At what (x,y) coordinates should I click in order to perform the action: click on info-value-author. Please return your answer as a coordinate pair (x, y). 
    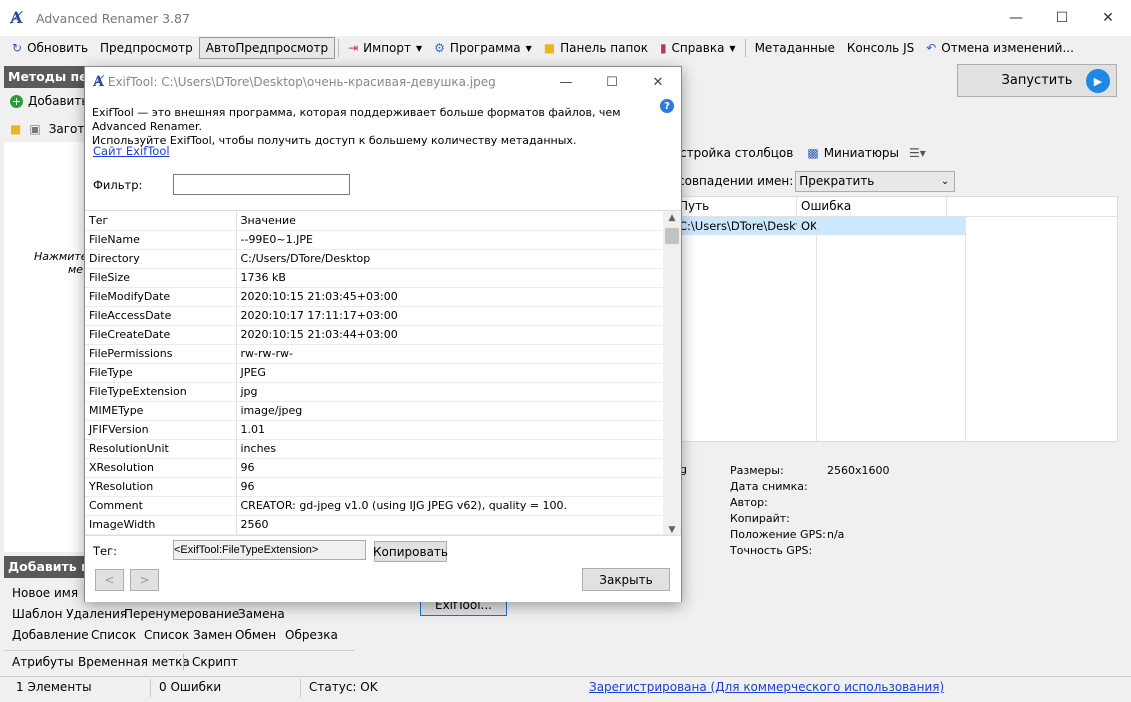
    Looking at the image, I should click on (858, 503).